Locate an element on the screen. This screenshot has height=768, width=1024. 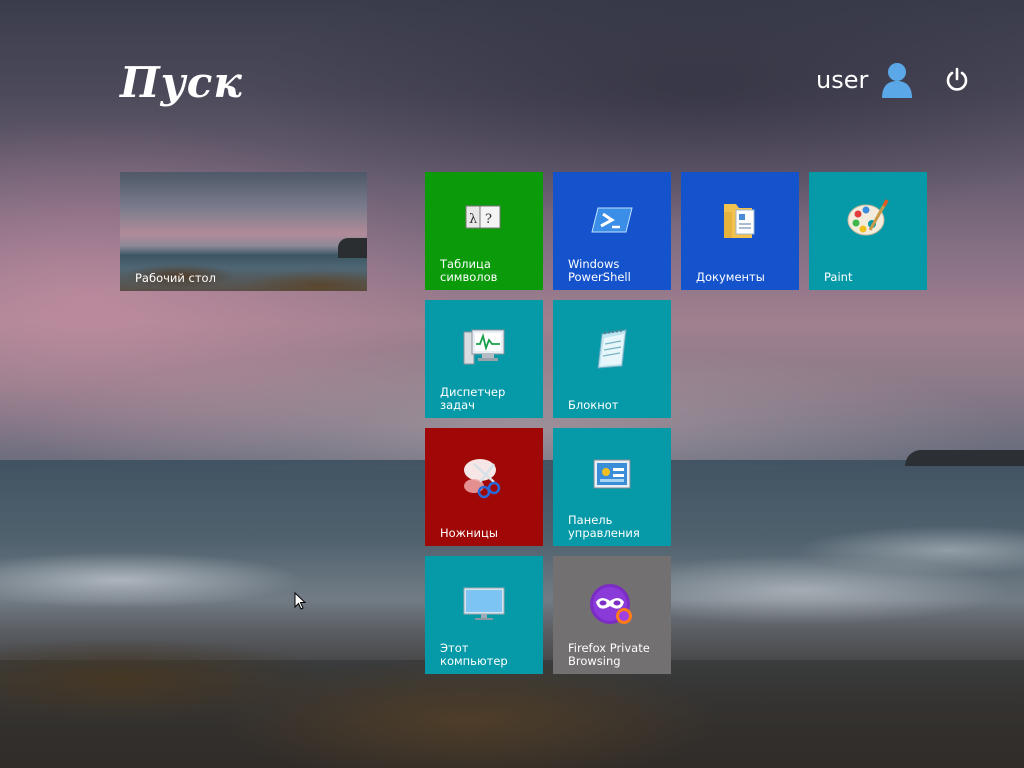
tile-powershell: Windows PowerShell is located at coordinates (612, 231).